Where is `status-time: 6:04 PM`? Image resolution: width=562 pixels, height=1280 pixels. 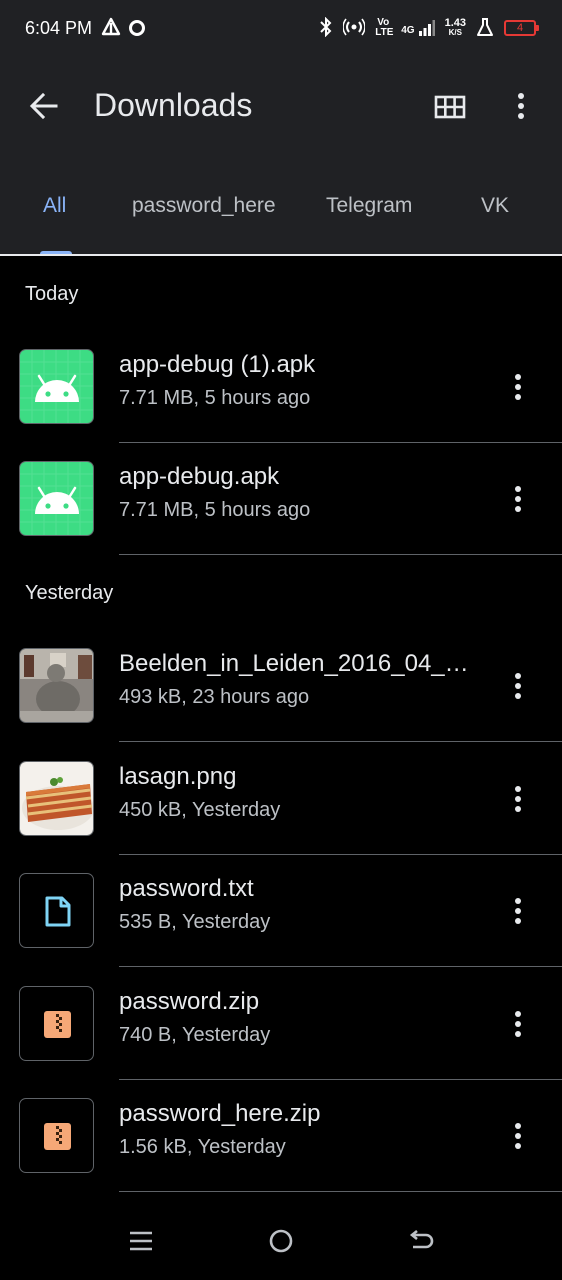
status-time: 6:04 PM is located at coordinates (59, 28).